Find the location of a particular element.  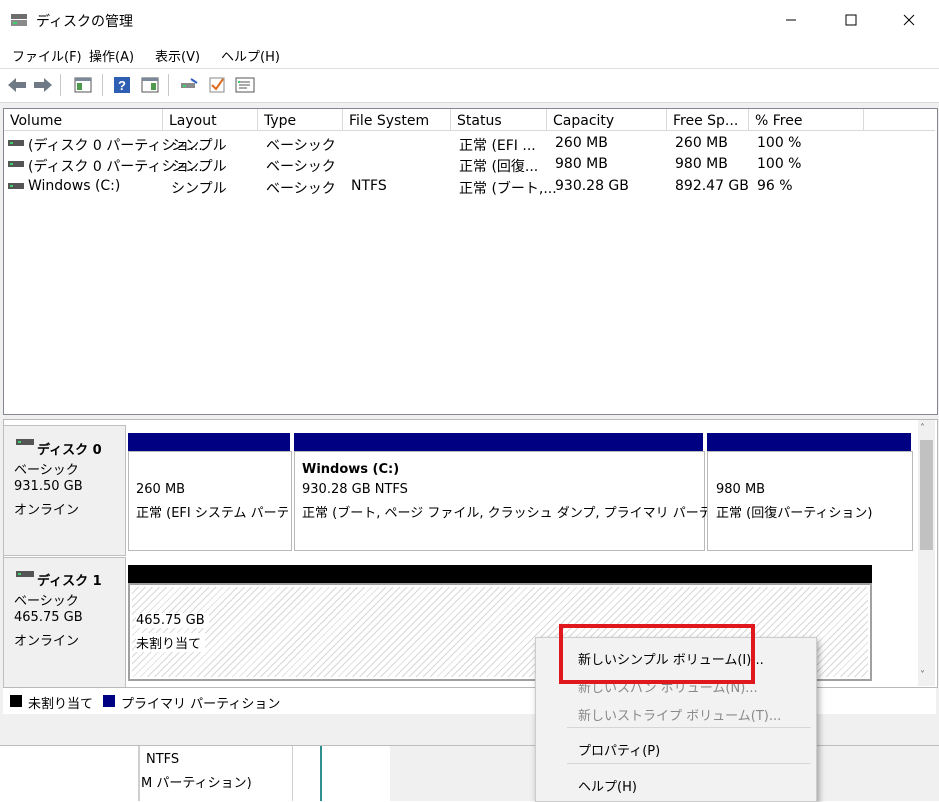

table-cell-capacity: 260 MB is located at coordinates (581, 143).